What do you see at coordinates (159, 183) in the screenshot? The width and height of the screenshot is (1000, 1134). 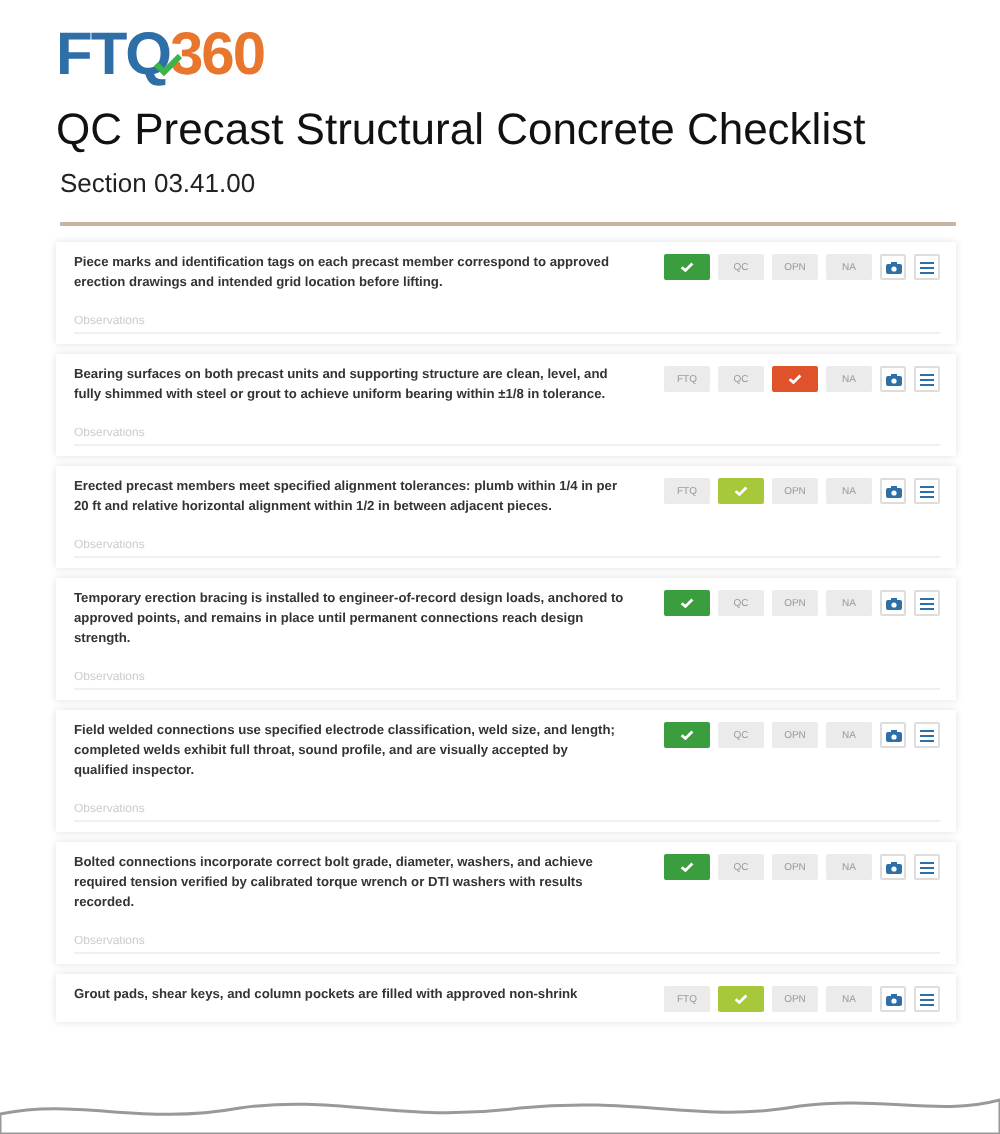 I see `section-number: Section 03.41.00` at bounding box center [159, 183].